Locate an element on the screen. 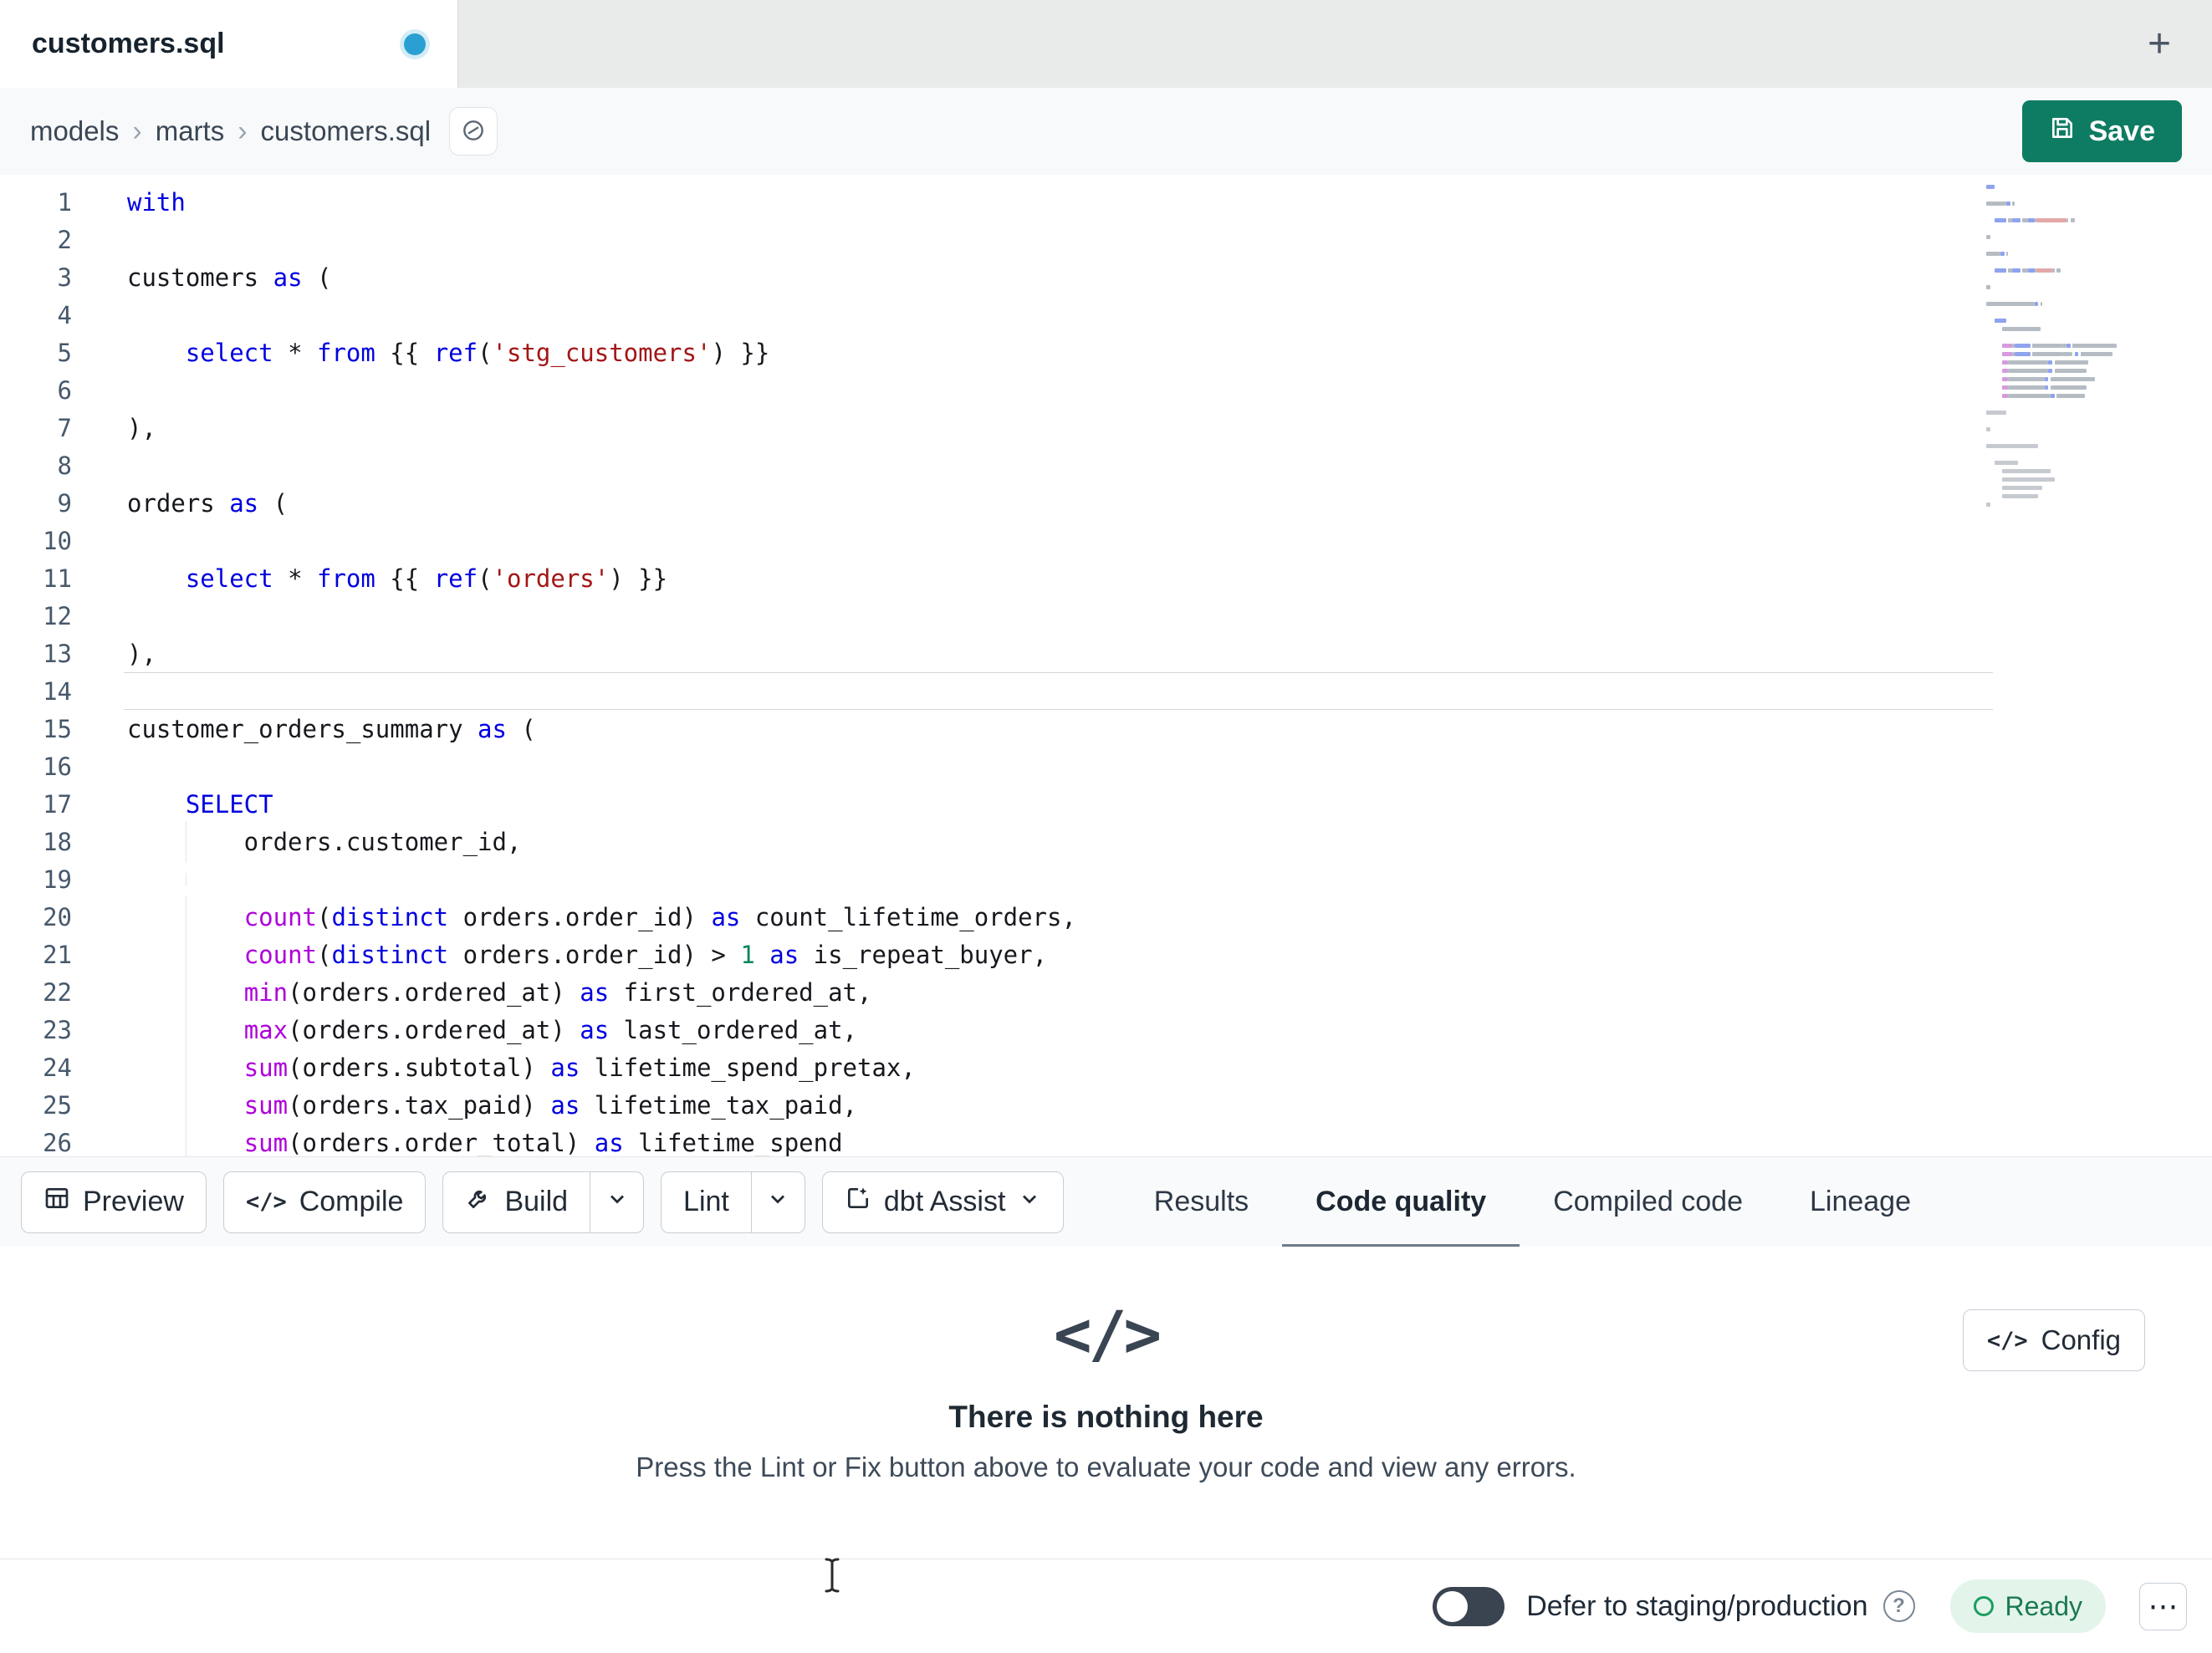 This screenshot has height=1653, width=2212. build-dropdown-button is located at coordinates (616, 1201).